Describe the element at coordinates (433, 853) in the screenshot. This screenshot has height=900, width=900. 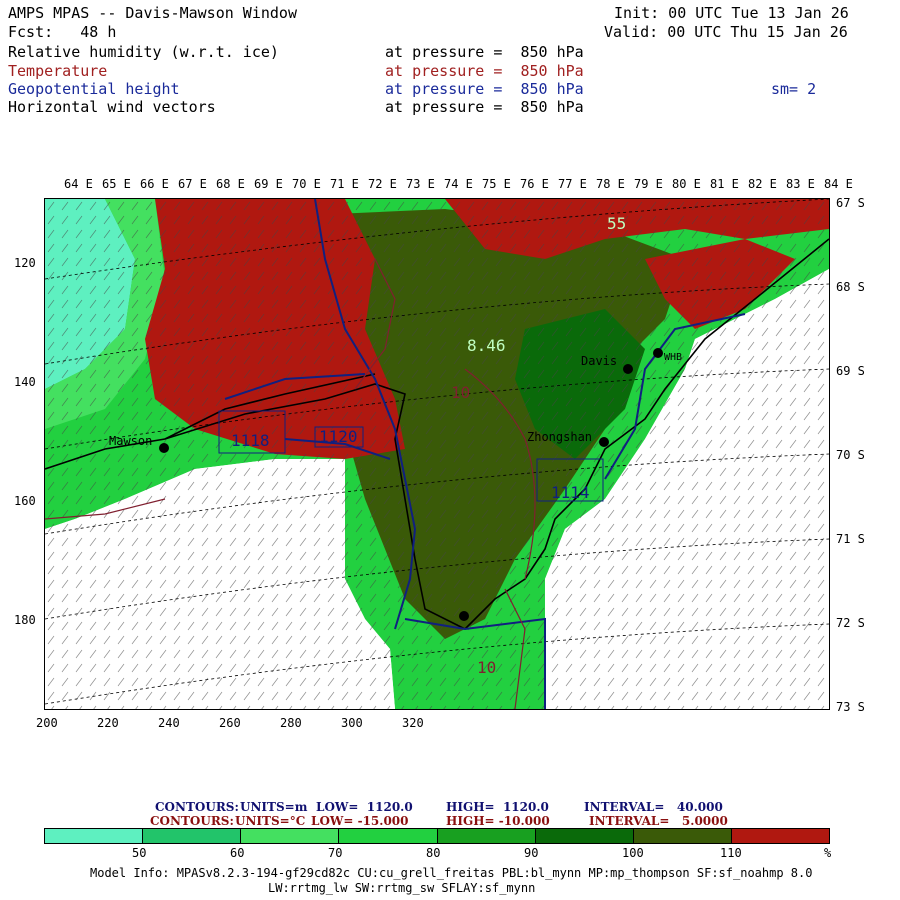
I see `colorbar-label: 80` at that location.